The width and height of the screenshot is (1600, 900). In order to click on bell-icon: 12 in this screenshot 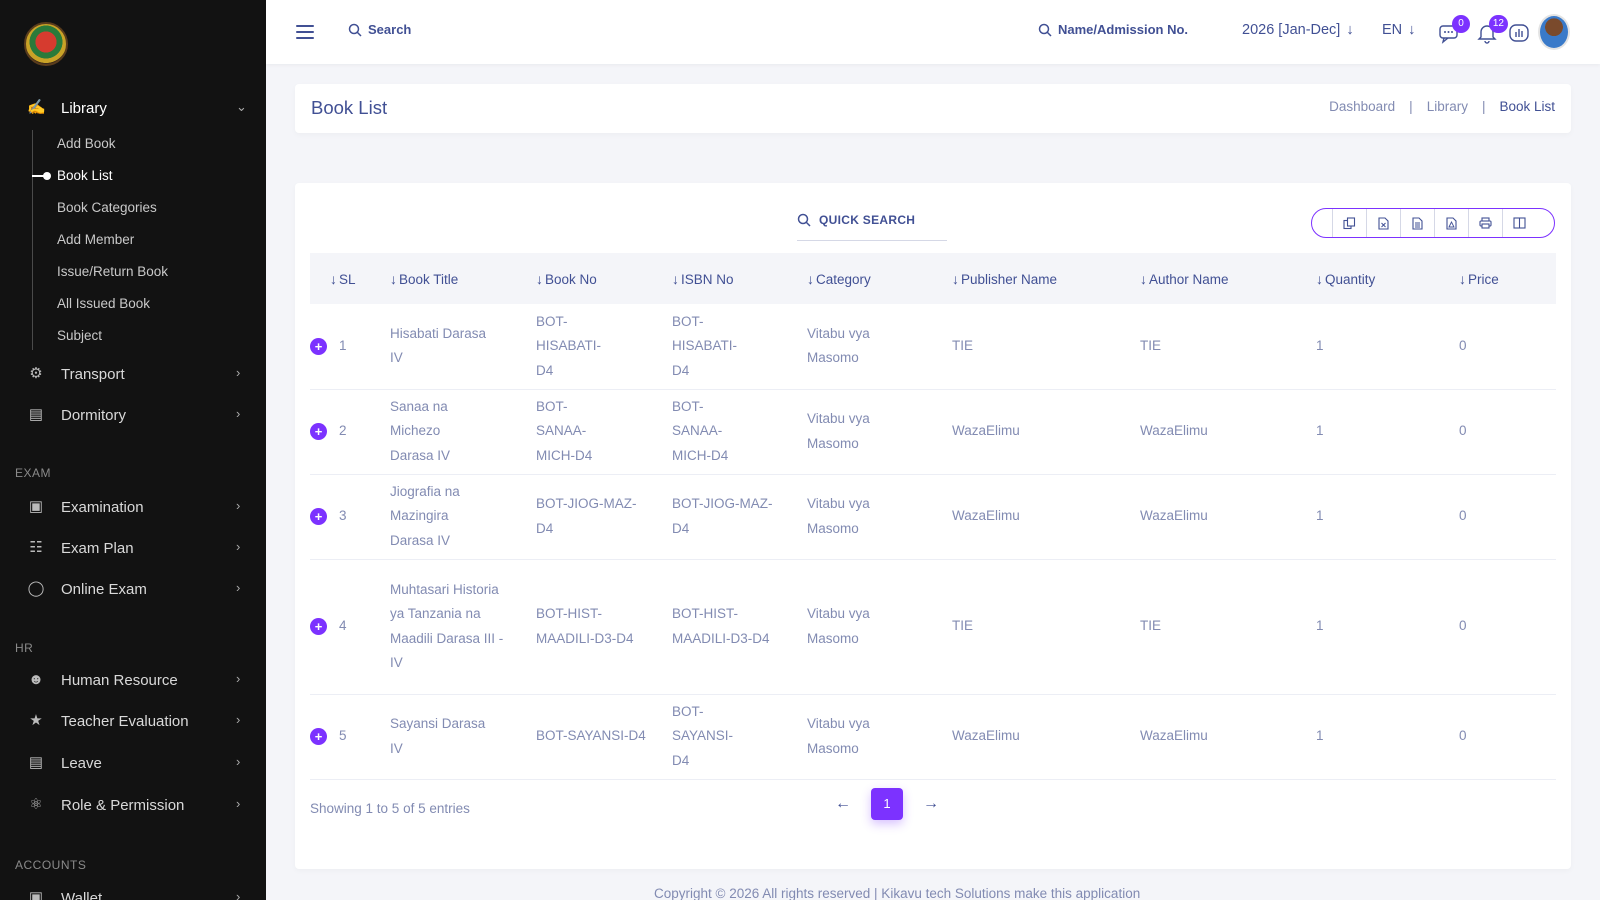, I will do `click(1492, 29)`.